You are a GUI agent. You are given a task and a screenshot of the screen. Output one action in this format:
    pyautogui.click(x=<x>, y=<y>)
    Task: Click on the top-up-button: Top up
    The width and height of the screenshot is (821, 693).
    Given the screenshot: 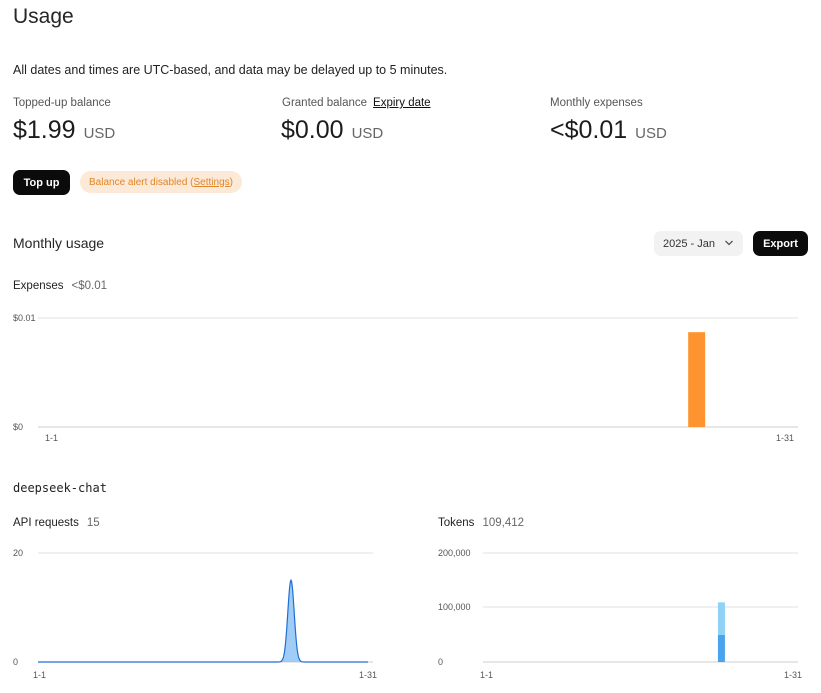 What is the action you would take?
    pyautogui.click(x=41, y=182)
    